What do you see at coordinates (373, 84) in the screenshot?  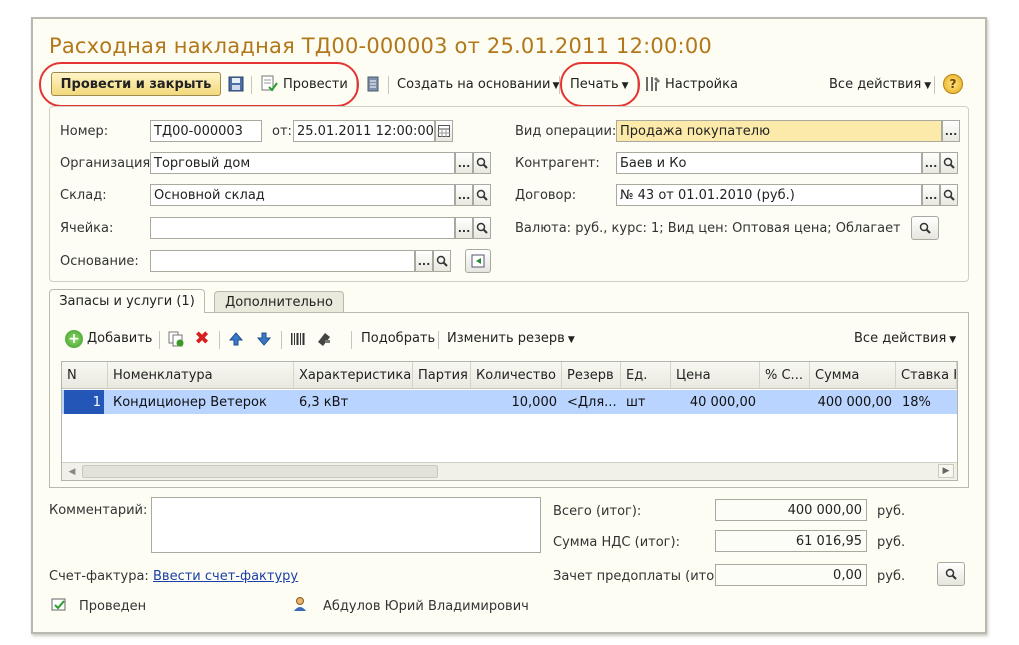 I see `journal-icon` at bounding box center [373, 84].